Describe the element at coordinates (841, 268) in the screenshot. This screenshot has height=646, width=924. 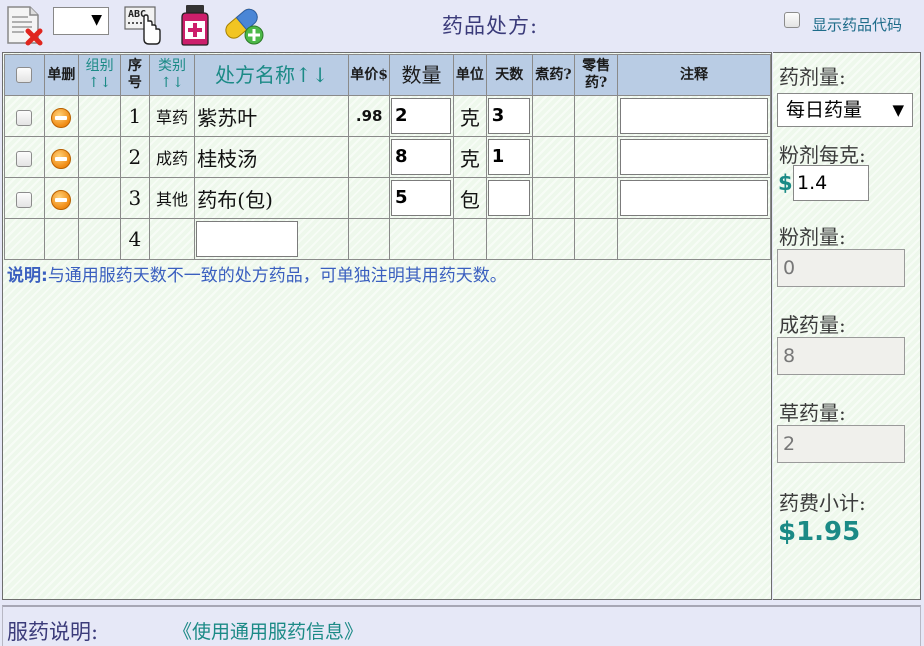
I see `powder-amount-field: 0` at that location.